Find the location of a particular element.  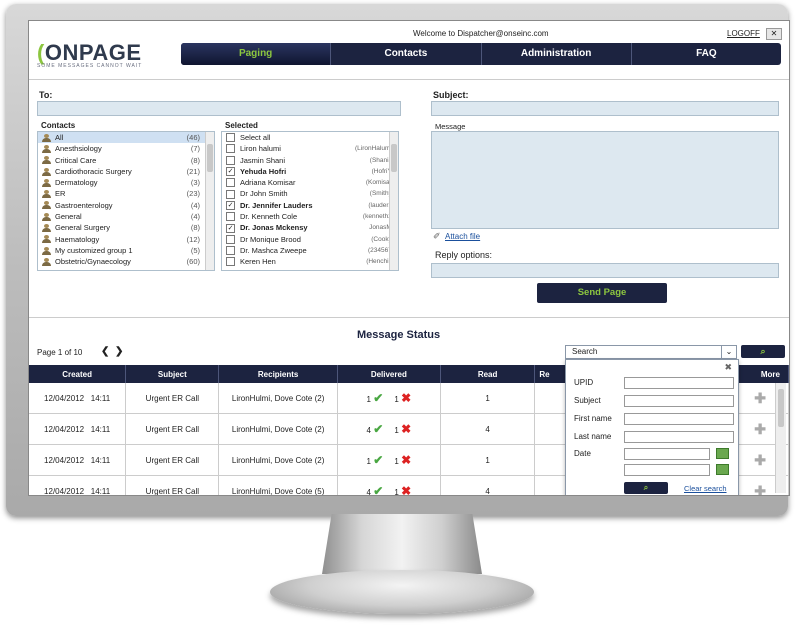

contact-group-item: ER(23)› is located at coordinates (126, 193).